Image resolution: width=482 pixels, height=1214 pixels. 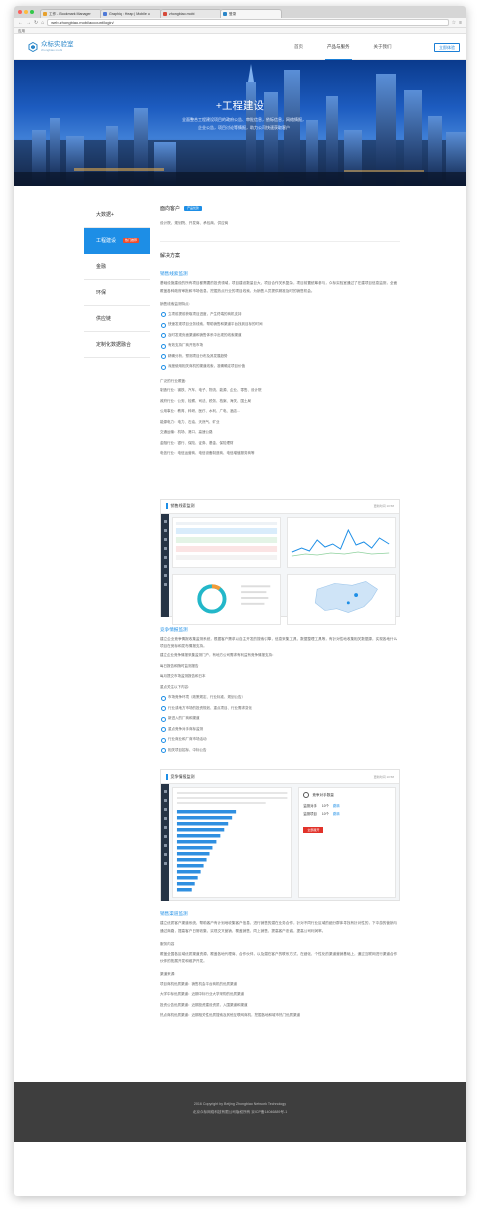 I want to click on list-item: 电信行业：电信运营商、电信设备制造商、电信增值服务商等, so click(x=207, y=453).